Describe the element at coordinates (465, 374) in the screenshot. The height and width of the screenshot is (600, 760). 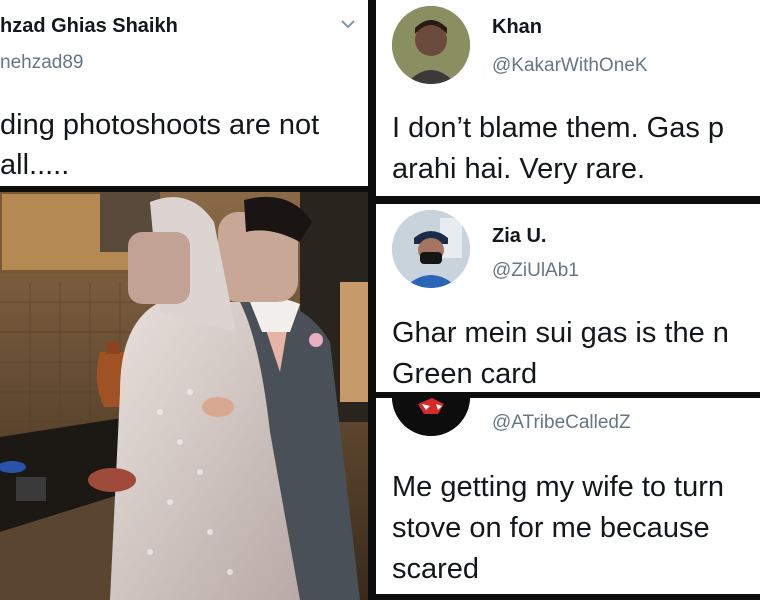
I see `tweet-text-line: Green card` at that location.